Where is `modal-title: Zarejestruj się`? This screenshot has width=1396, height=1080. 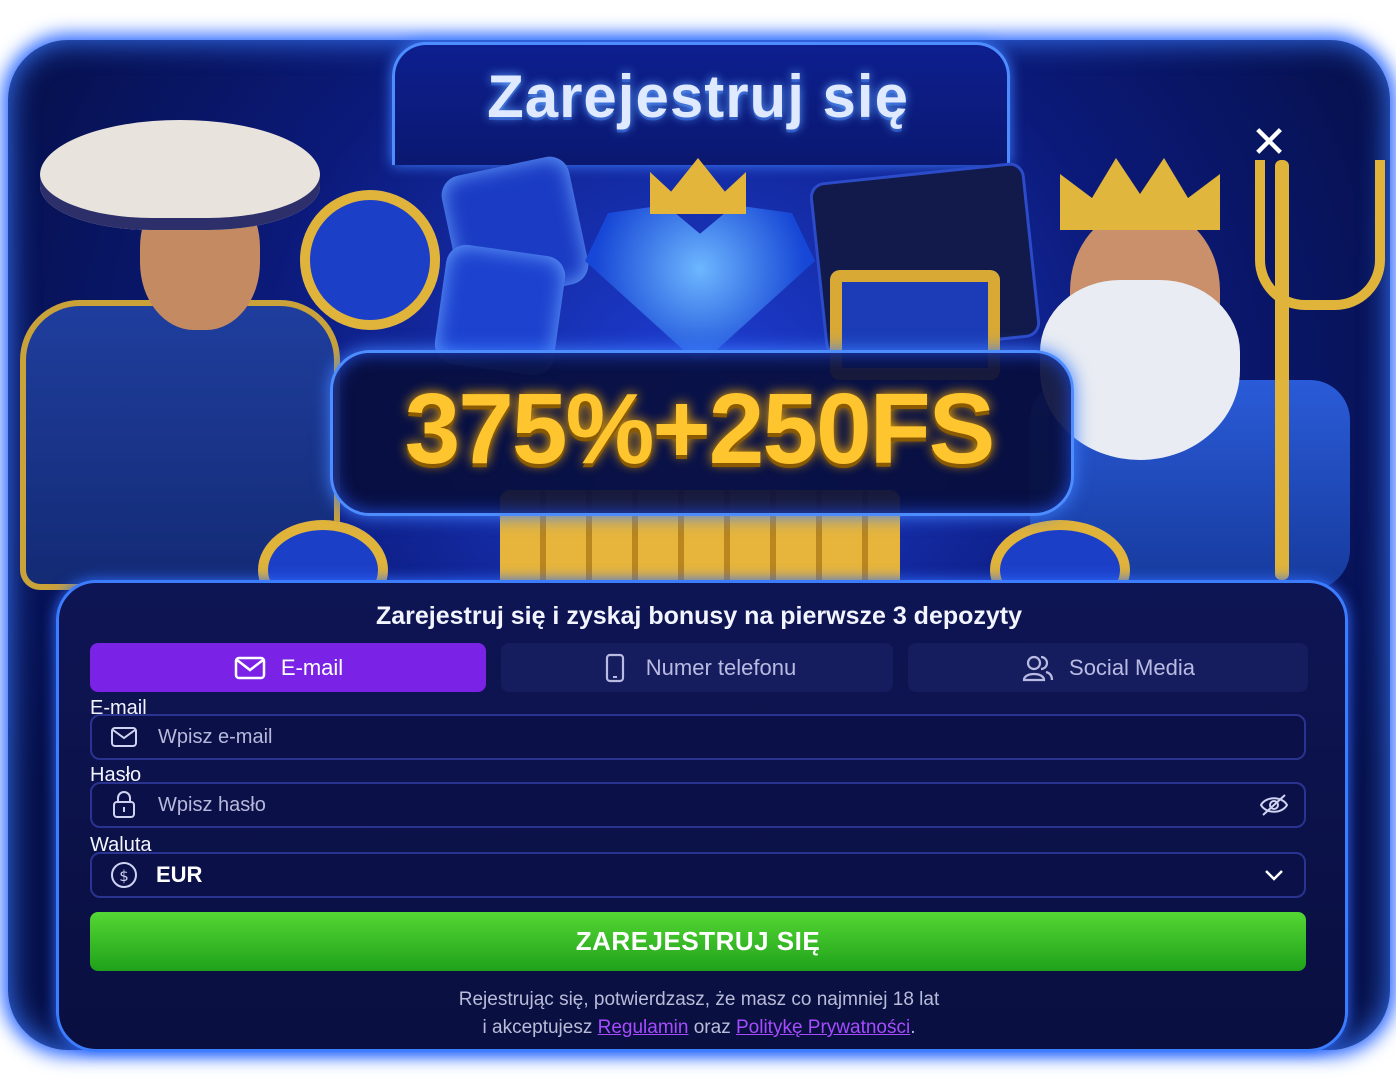 modal-title: Zarejestruj się is located at coordinates (698, 96).